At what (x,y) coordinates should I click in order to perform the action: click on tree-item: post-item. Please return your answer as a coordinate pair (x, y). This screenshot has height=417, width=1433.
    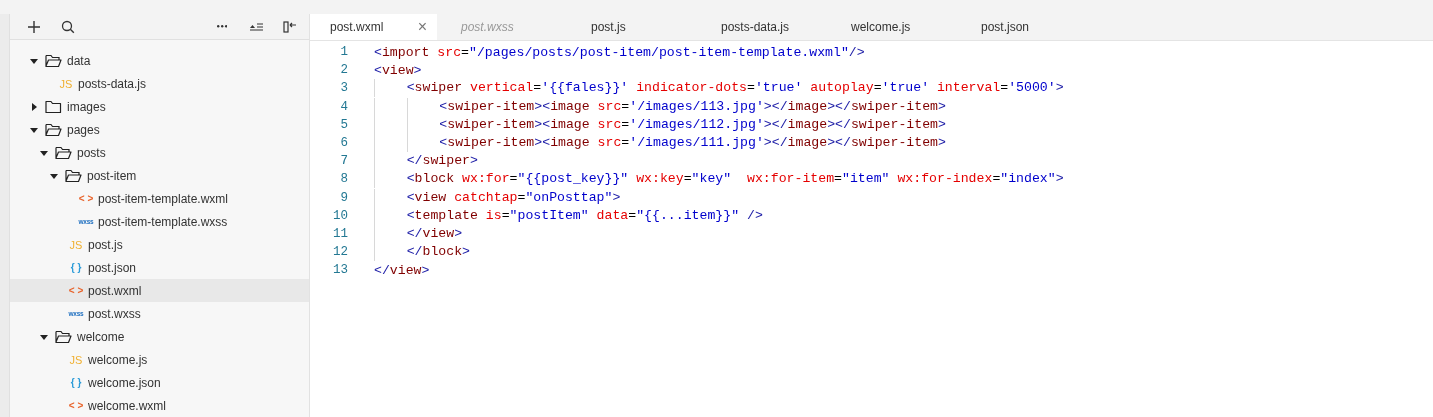
    Looking at the image, I should click on (159, 175).